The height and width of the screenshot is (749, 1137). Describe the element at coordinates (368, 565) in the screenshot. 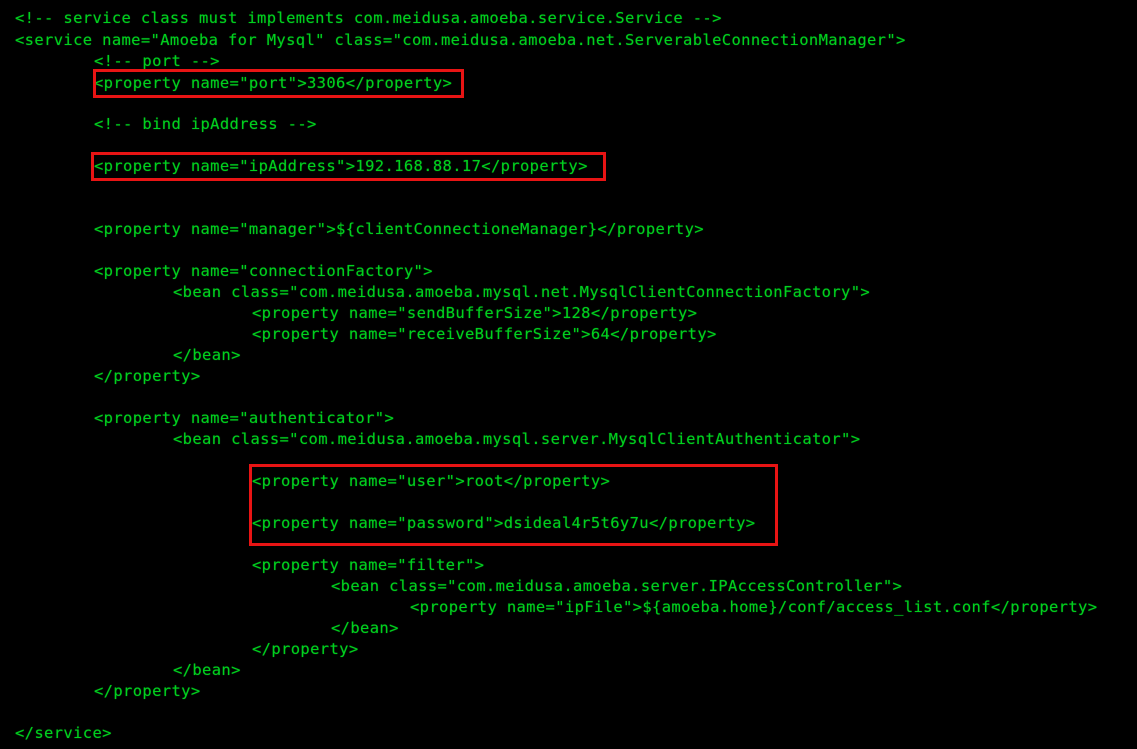

I see `code-line: <property name="filter">` at that location.